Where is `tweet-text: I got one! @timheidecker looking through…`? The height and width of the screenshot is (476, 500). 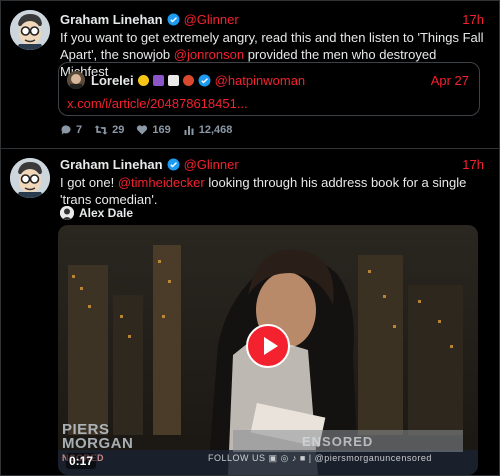
tweet-text: I got one! @timheidecker looking through… is located at coordinates (272, 191).